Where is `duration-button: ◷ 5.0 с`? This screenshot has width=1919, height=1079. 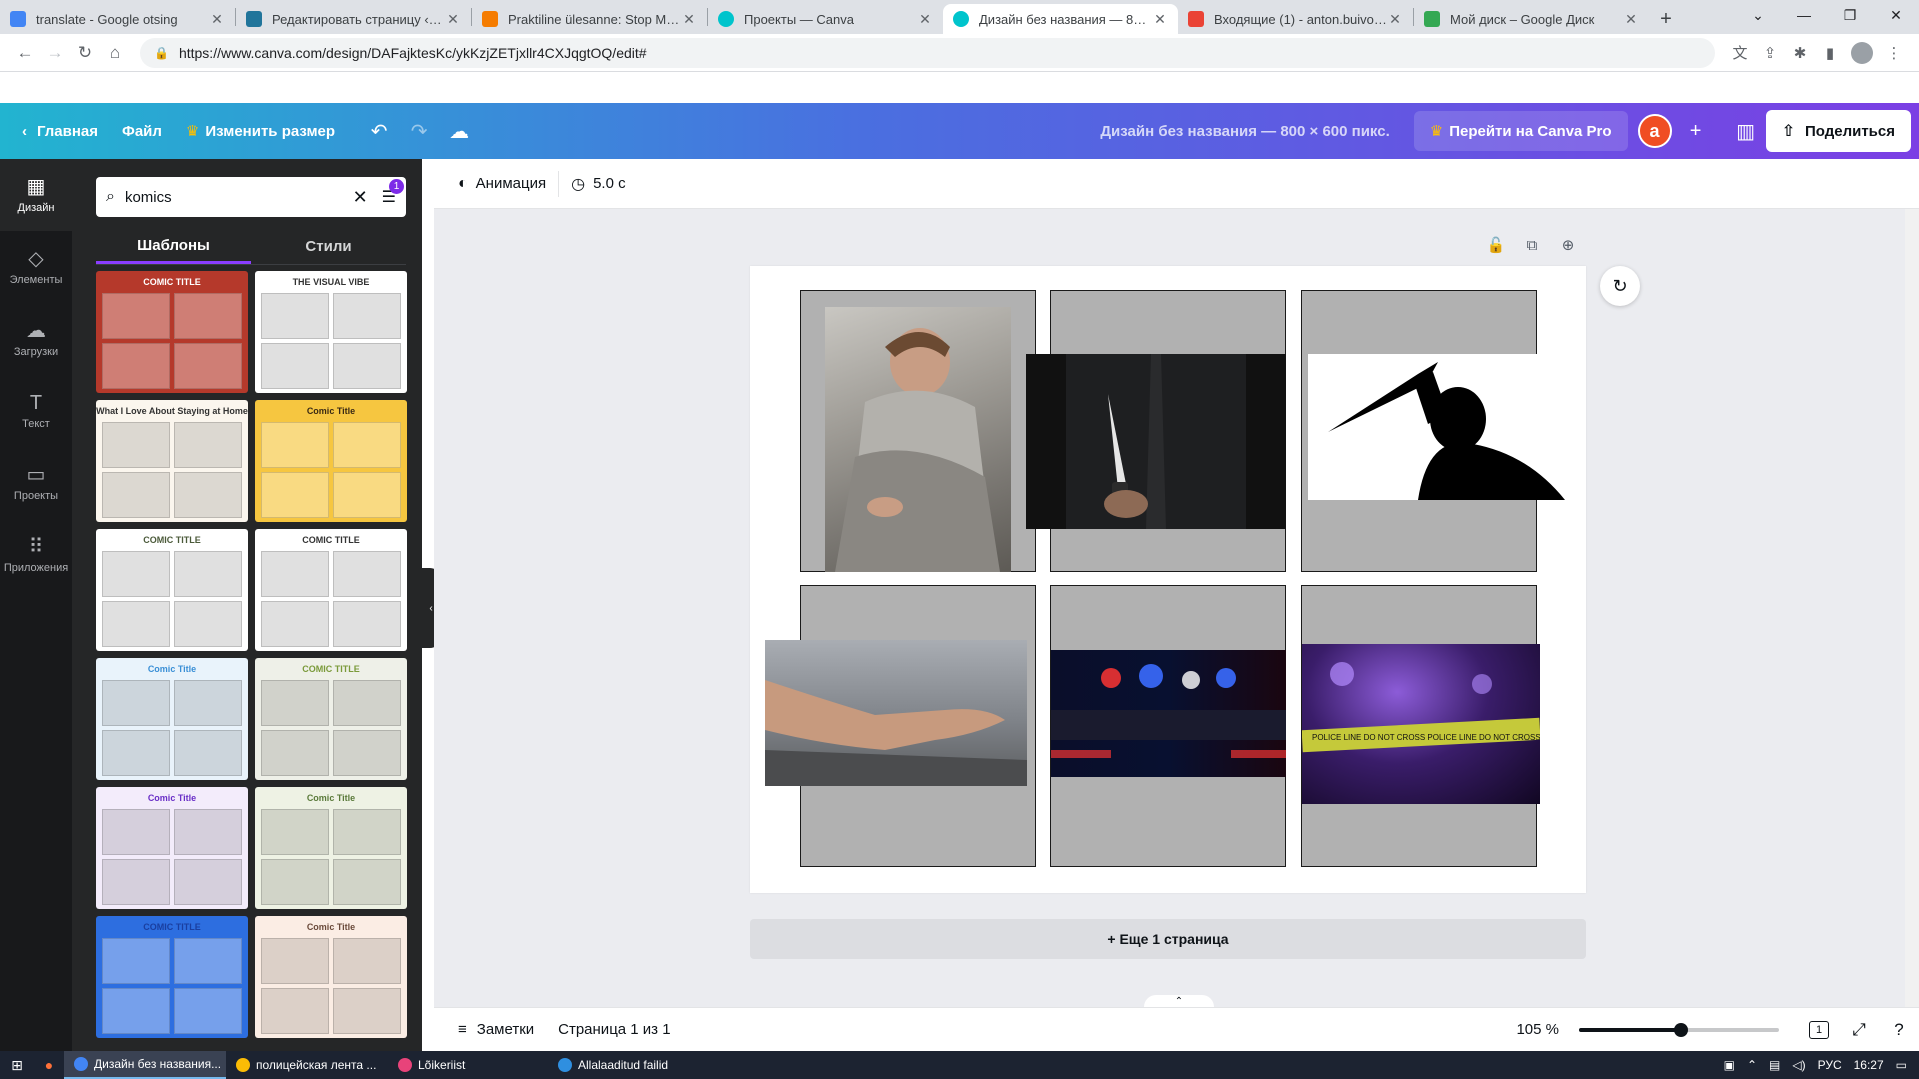
duration-button: ◷ 5.0 с is located at coordinates (598, 184).